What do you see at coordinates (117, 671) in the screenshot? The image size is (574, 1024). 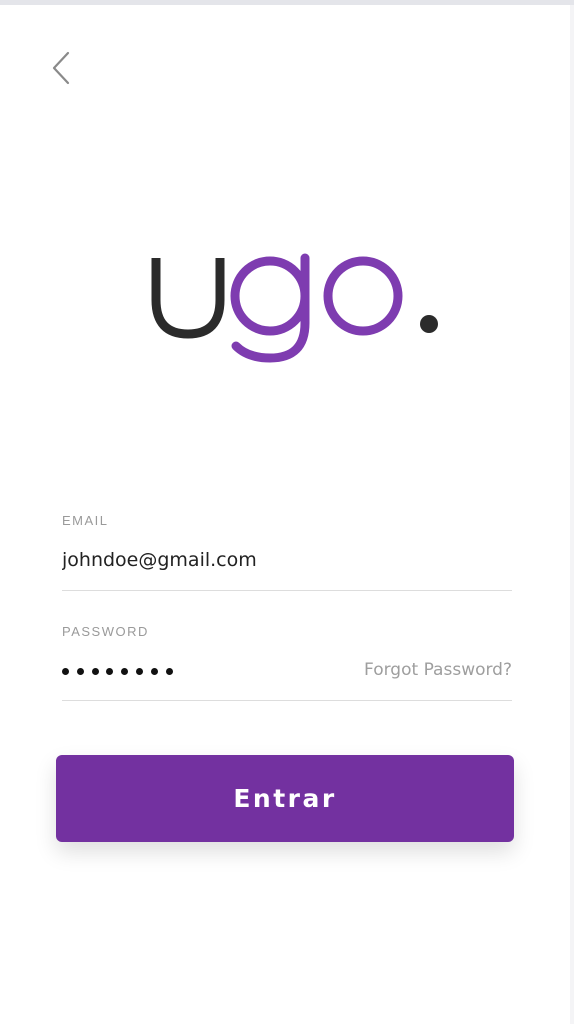 I see `password-field` at bounding box center [117, 671].